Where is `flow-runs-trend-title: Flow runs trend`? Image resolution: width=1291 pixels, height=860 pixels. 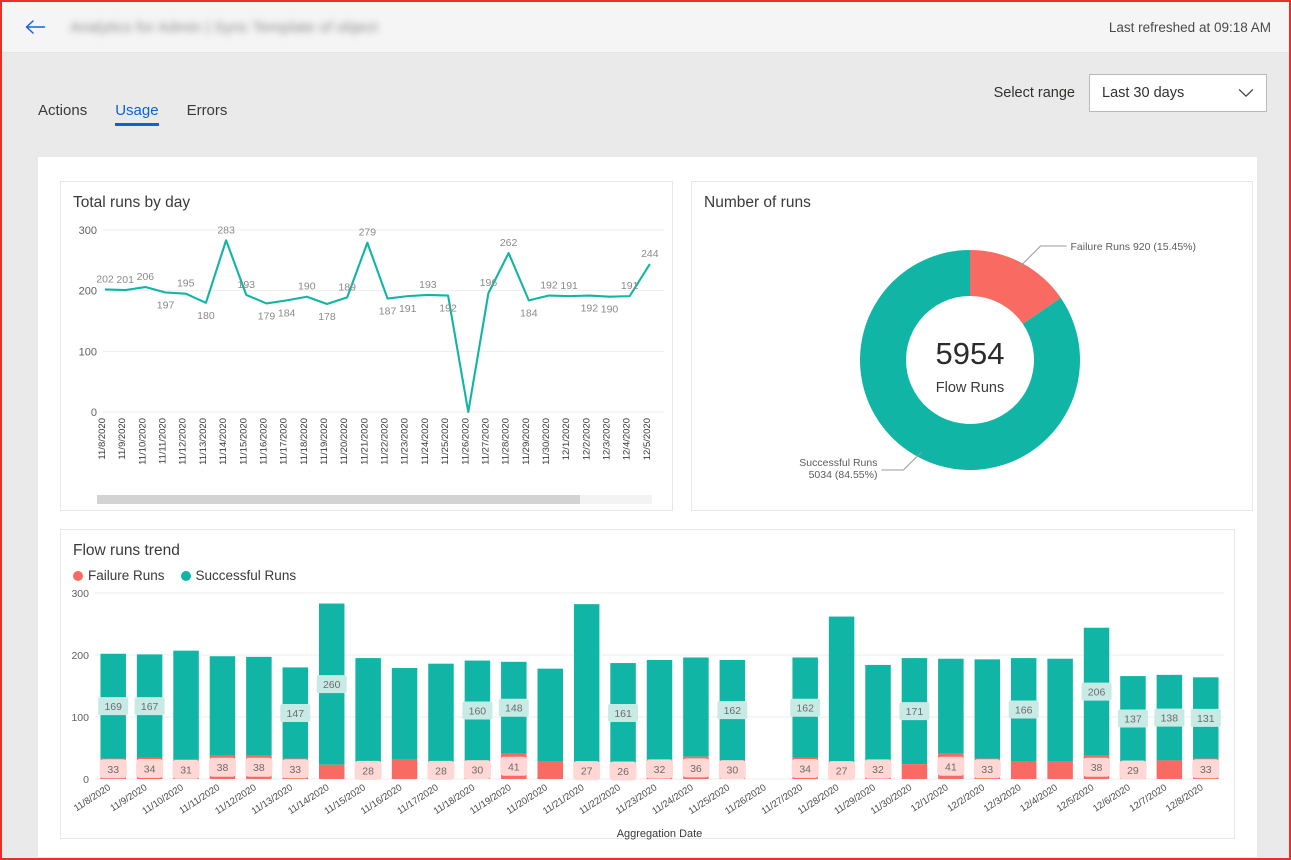 flow-runs-trend-title: Flow runs trend is located at coordinates (126, 550).